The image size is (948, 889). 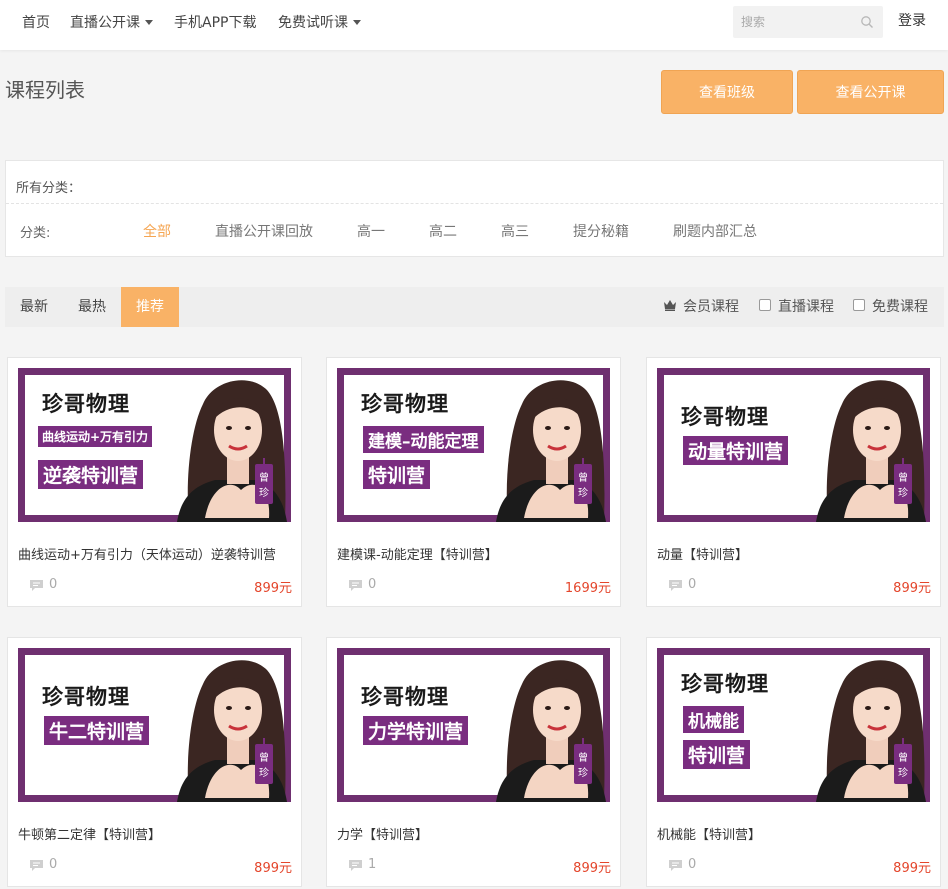 I want to click on course-card: 珍哥物理 牛二特训营 曾 珍 牛顿第二定律【特训营】 0 899元, so click(x=154, y=762).